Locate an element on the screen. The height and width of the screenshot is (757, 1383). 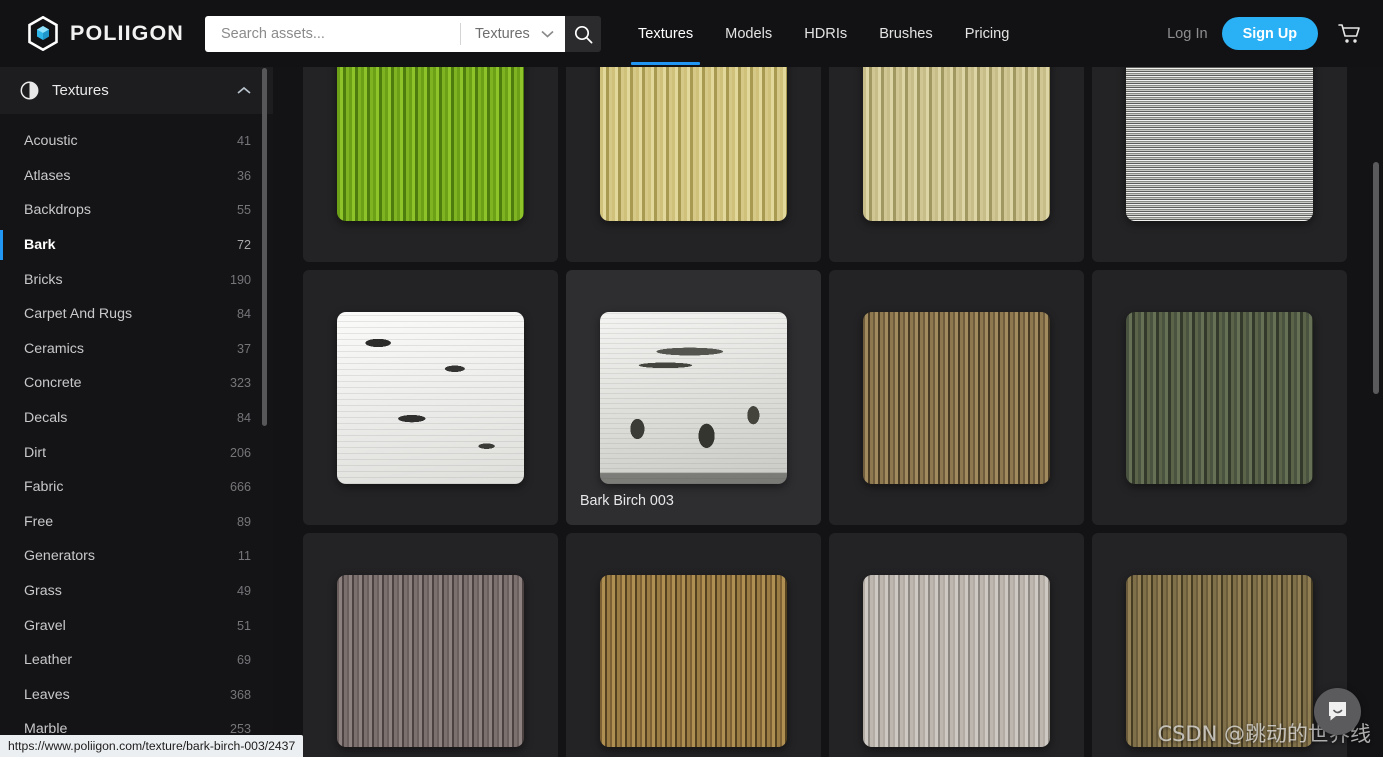
nav-item-hdris: HDRIs is located at coordinates (825, 33).